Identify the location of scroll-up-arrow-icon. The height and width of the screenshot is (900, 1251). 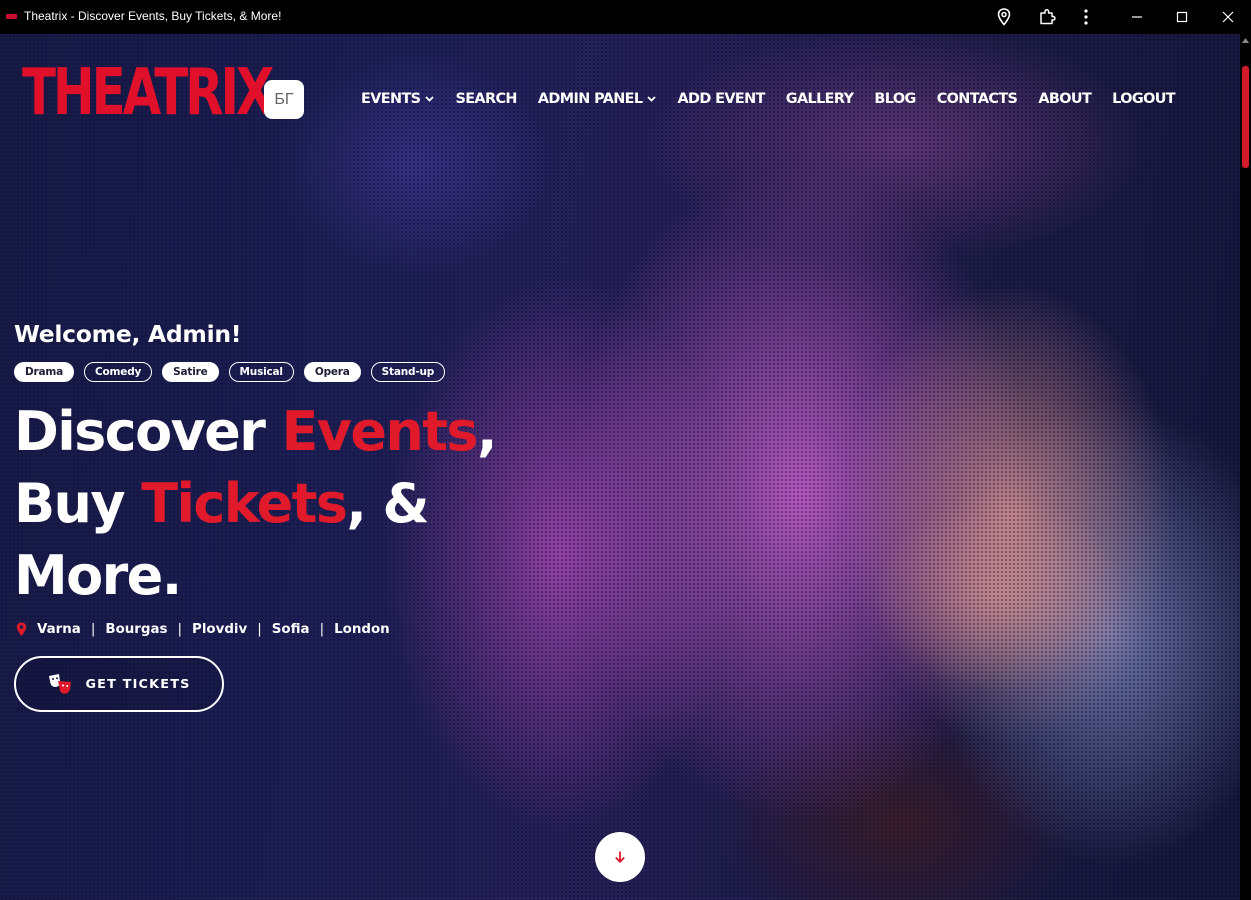
(1245, 40).